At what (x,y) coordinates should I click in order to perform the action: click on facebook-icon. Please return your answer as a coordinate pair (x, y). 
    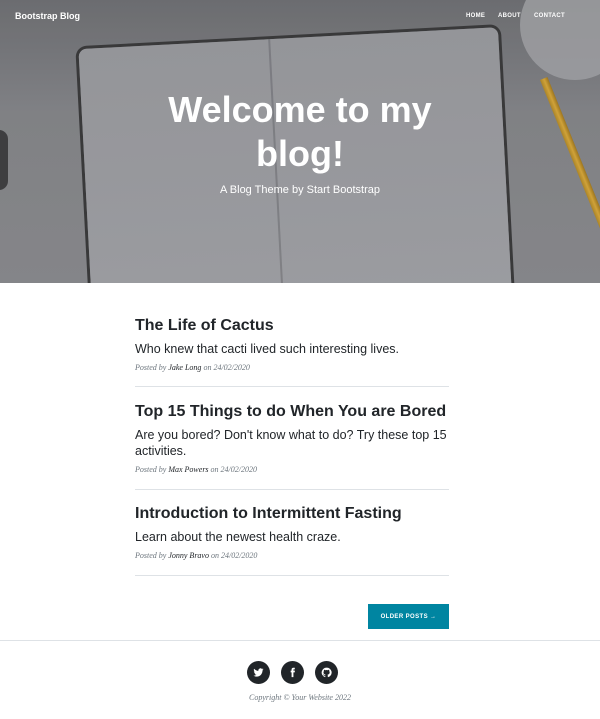
    Looking at the image, I should click on (292, 672).